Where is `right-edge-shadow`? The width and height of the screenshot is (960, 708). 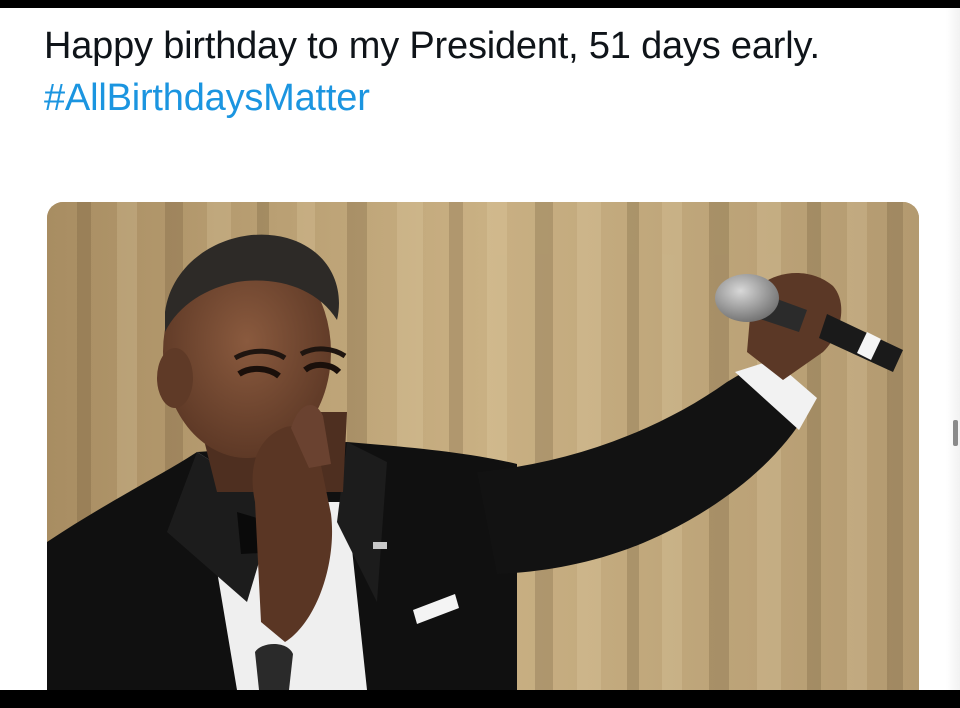
right-edge-shadow is located at coordinates (953, 349).